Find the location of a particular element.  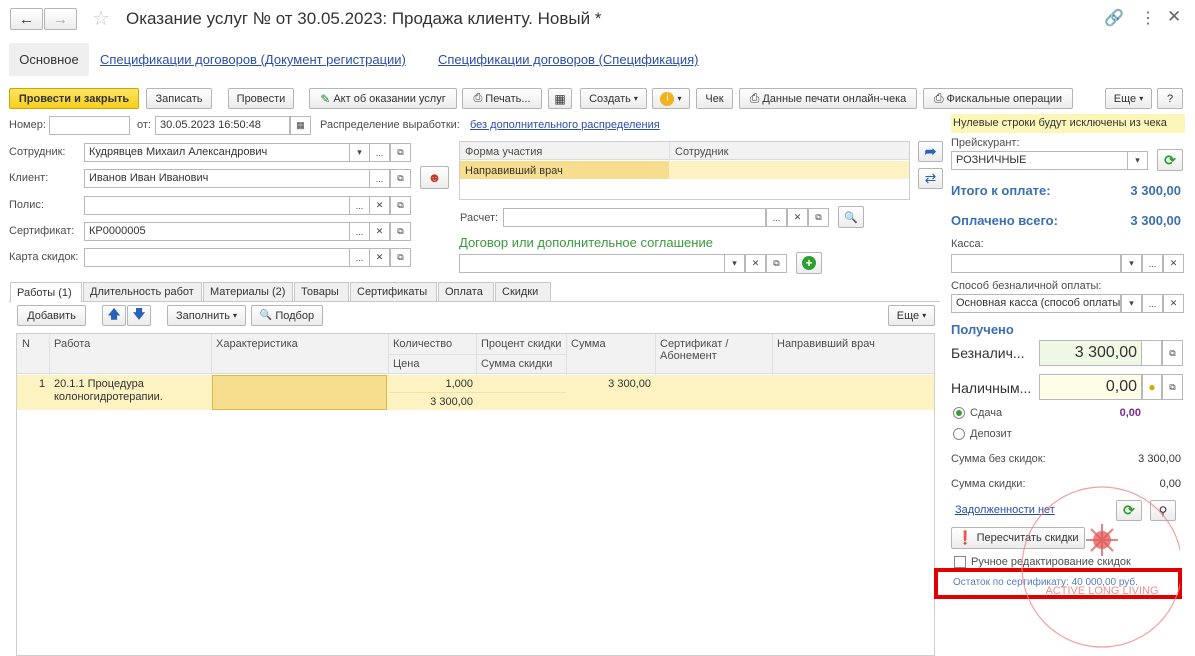

check-button: Чек is located at coordinates (714, 98).